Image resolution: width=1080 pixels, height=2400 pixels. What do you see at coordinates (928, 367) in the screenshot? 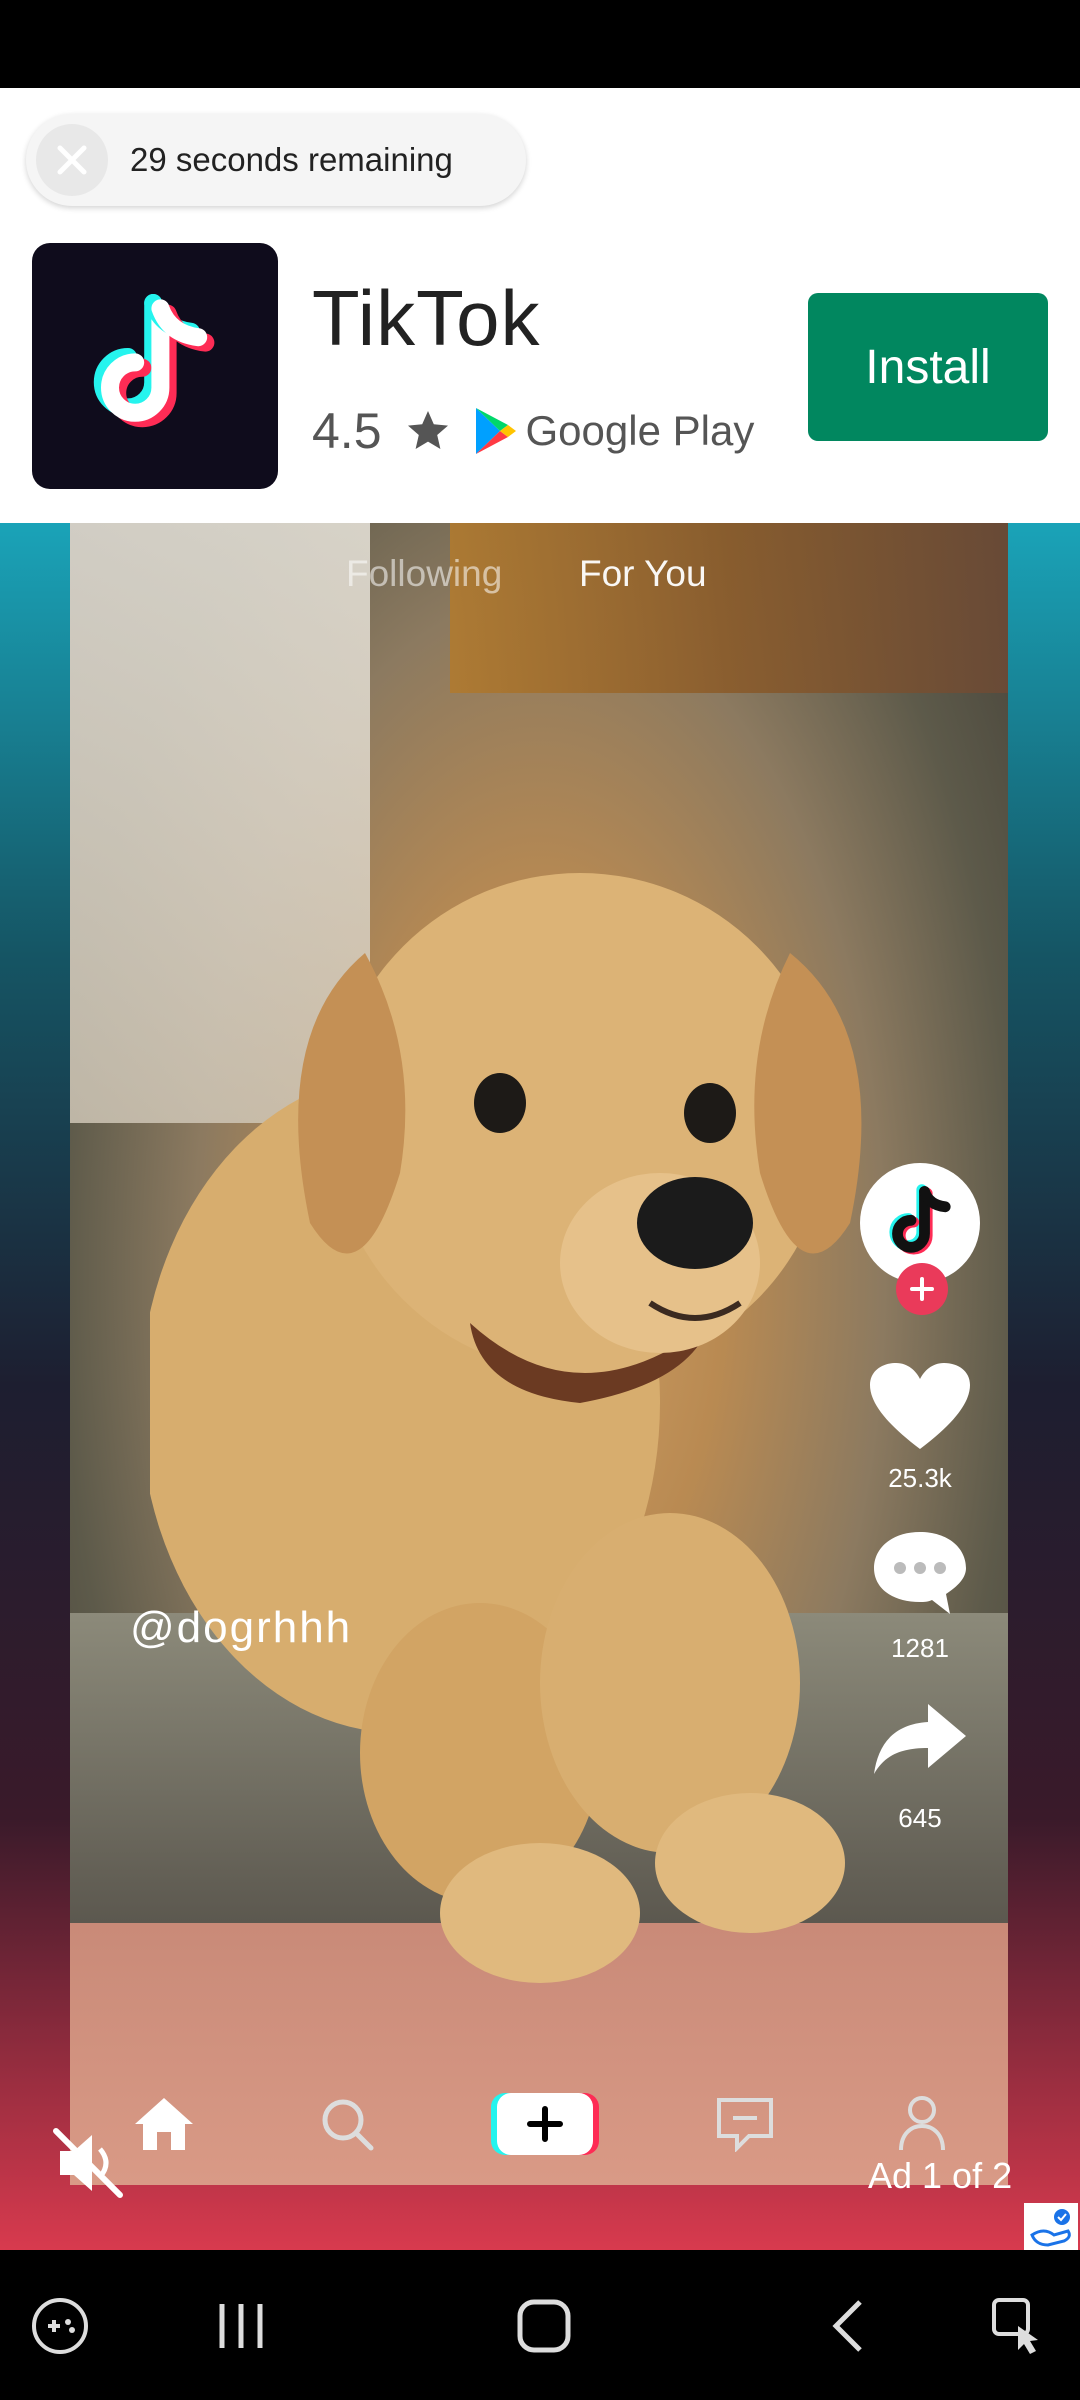
I see `install-button: Install` at bounding box center [928, 367].